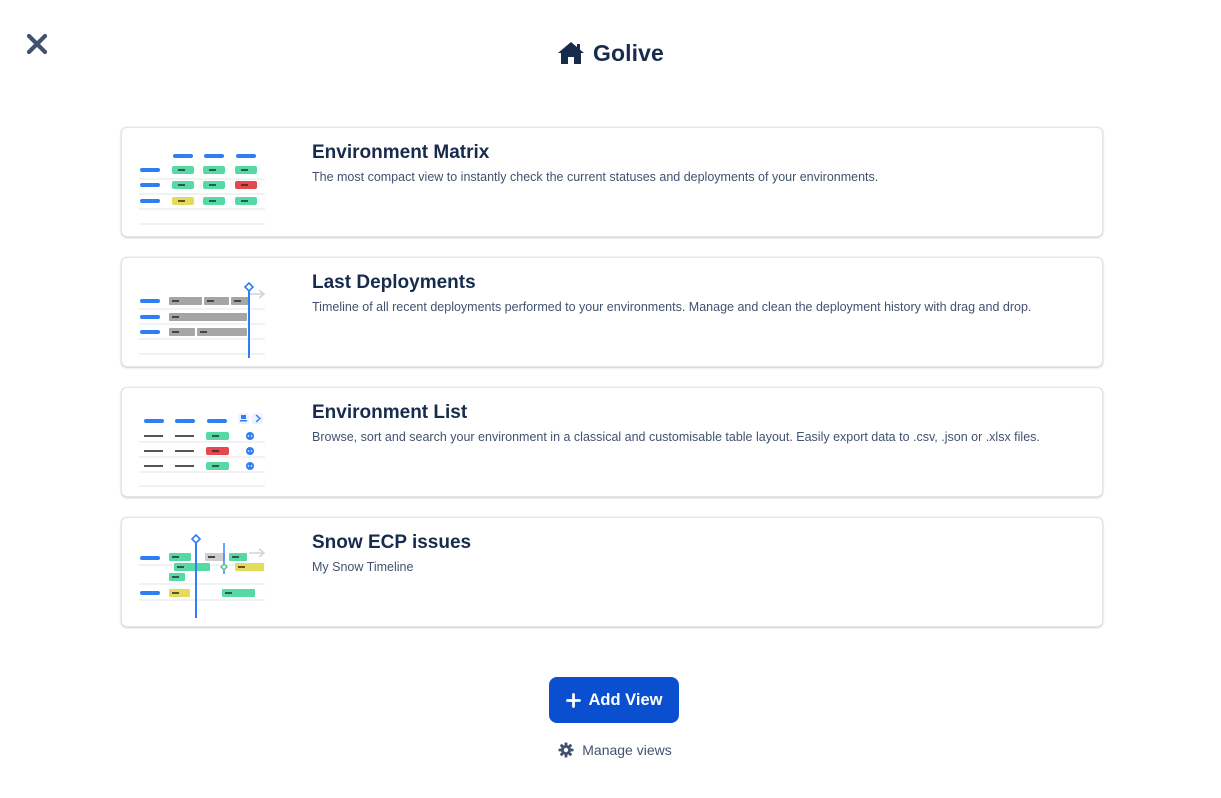  What do you see at coordinates (566, 750) in the screenshot?
I see `gear-icon` at bounding box center [566, 750].